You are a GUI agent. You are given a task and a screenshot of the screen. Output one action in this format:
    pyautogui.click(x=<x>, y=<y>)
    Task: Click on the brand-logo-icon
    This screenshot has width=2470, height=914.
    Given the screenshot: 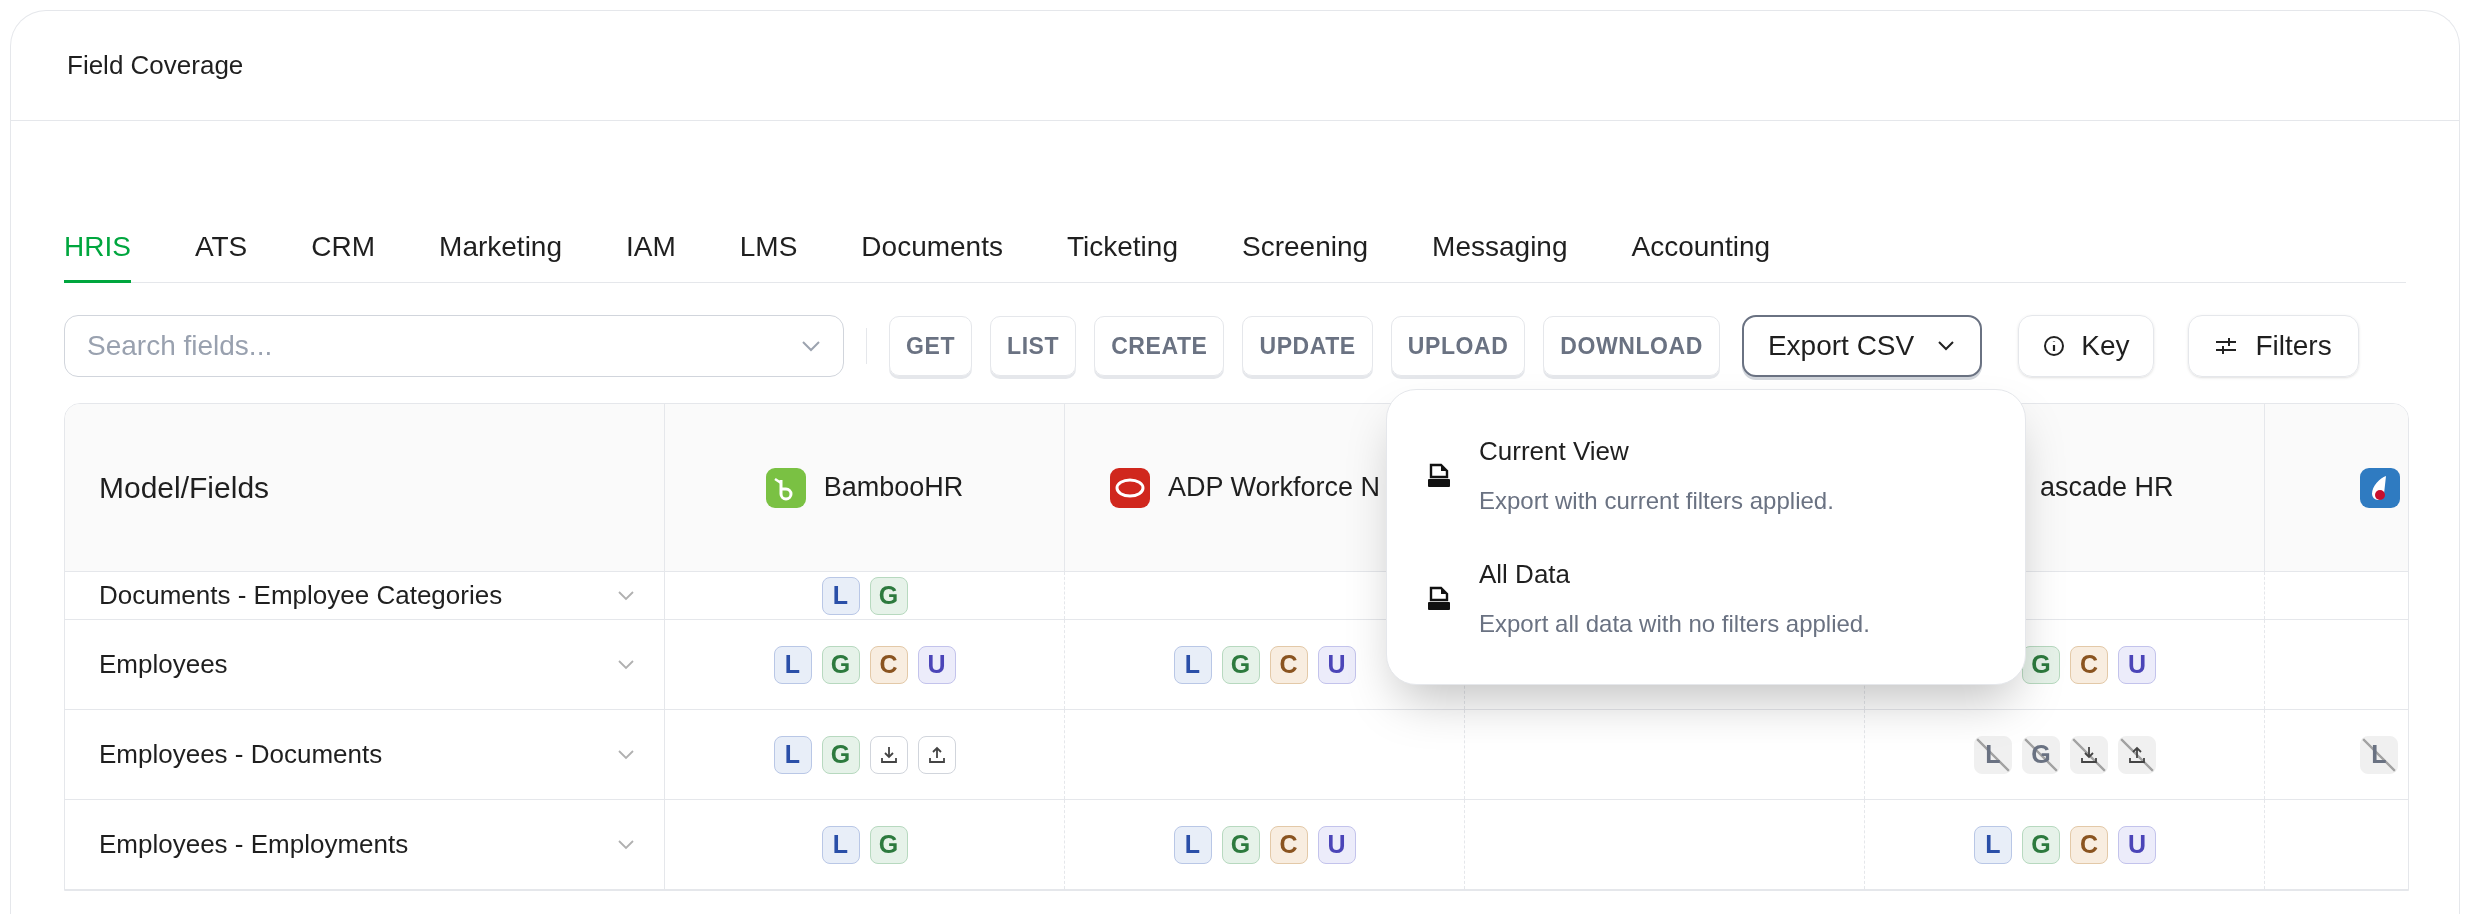 What is the action you would take?
    pyautogui.click(x=1130, y=487)
    